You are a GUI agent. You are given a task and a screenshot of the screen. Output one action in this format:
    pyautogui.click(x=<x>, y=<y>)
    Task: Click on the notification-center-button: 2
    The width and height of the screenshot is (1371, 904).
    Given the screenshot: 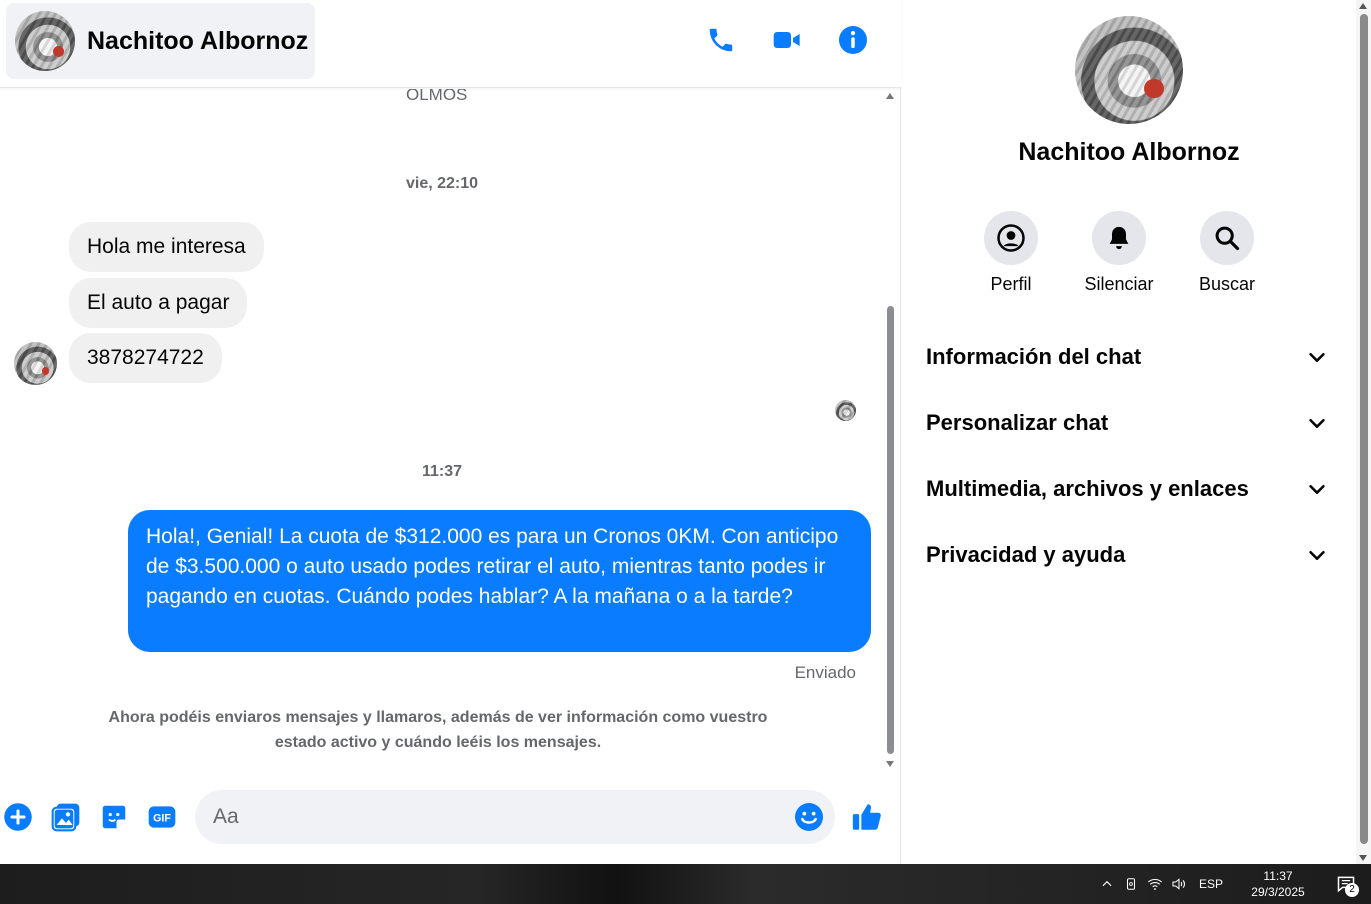 What is the action you would take?
    pyautogui.click(x=1346, y=884)
    